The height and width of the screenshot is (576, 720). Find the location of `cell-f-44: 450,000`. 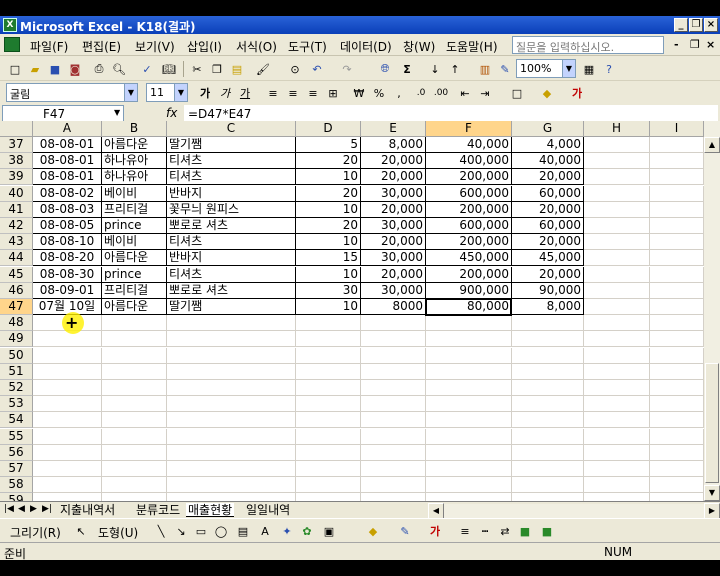

cell-f-44: 450,000 is located at coordinates (469, 258).